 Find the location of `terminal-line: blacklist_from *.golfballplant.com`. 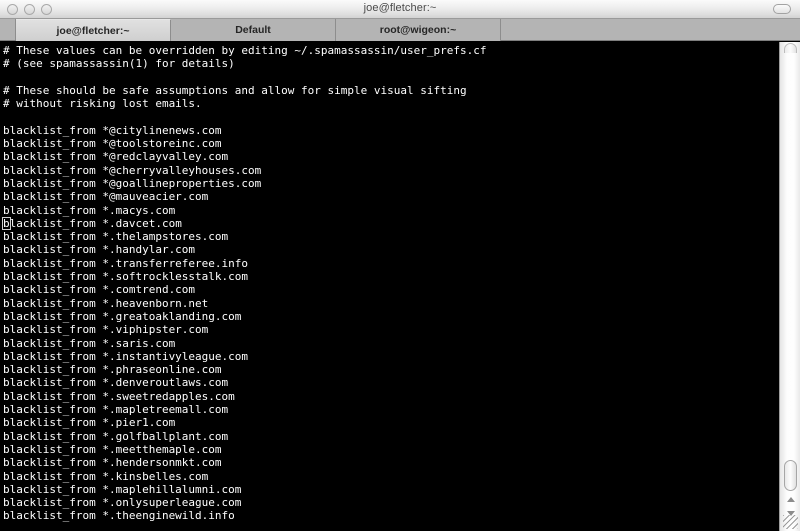

terminal-line: blacklist_from *.golfballplant.com is located at coordinates (116, 436).